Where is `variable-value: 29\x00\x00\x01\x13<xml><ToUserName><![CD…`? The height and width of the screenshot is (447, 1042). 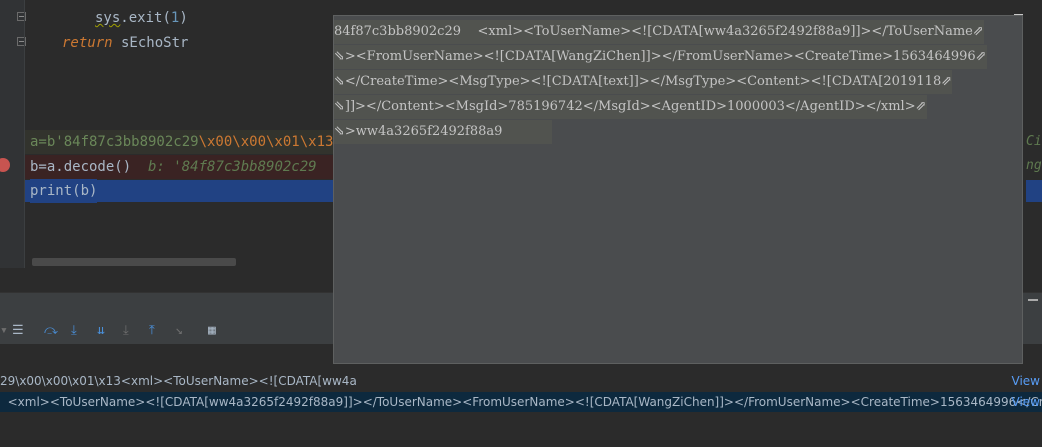 variable-value: 29\x00\x00\x01\x13<xml><ToUserName><![CD… is located at coordinates (178, 381).